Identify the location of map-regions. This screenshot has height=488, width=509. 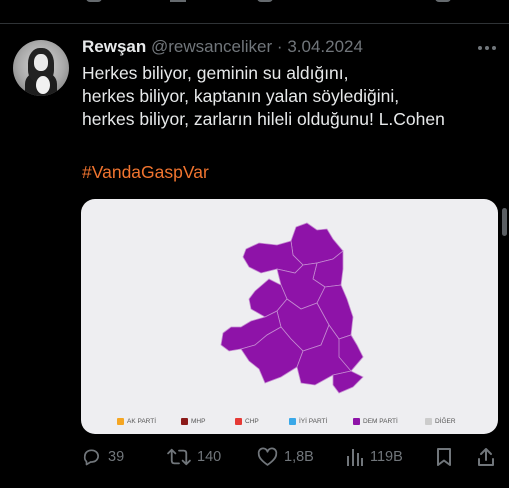
(292, 308).